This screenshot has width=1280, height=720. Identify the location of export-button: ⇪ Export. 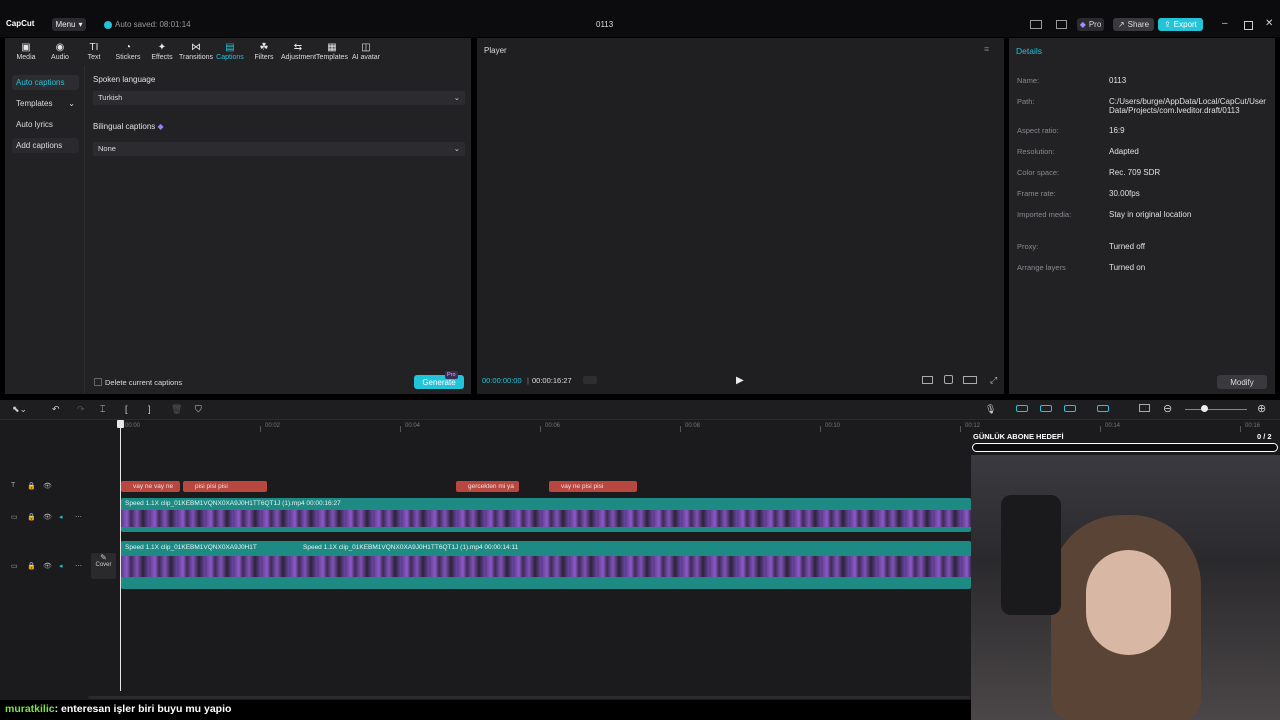
(1180, 24).